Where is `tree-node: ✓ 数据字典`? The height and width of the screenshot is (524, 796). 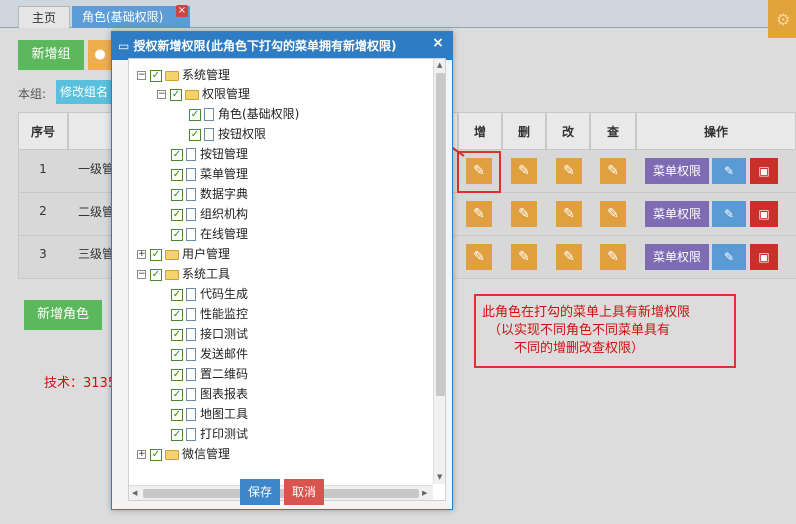 tree-node: ✓ 数据字典 is located at coordinates (209, 194).